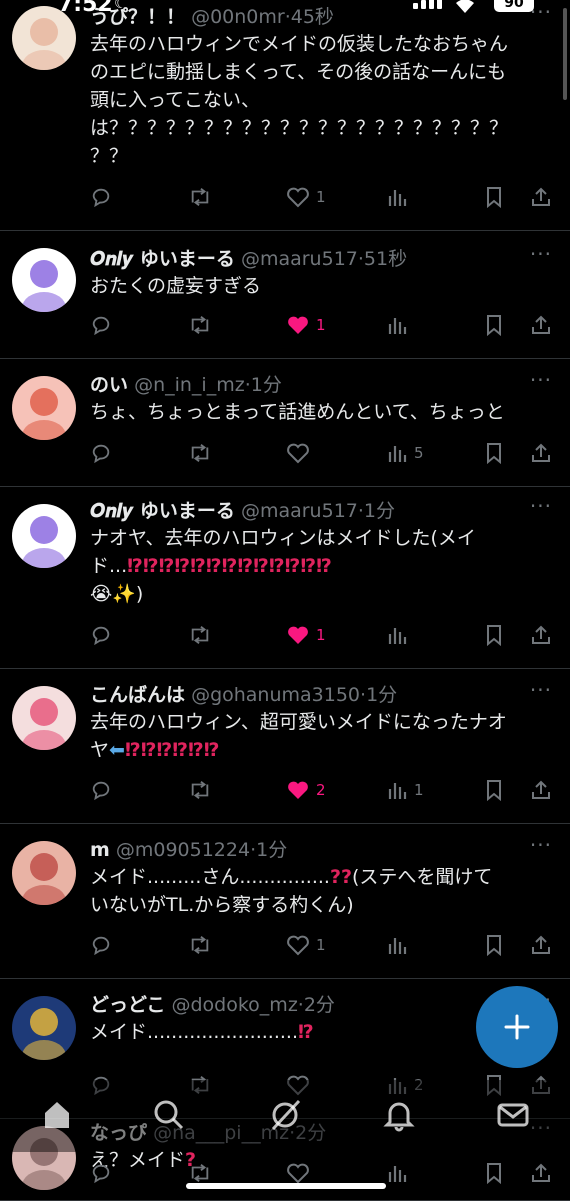 Image resolution: width=570 pixels, height=1201 pixels. I want to click on display-name: こんばんは, so click(137, 695).